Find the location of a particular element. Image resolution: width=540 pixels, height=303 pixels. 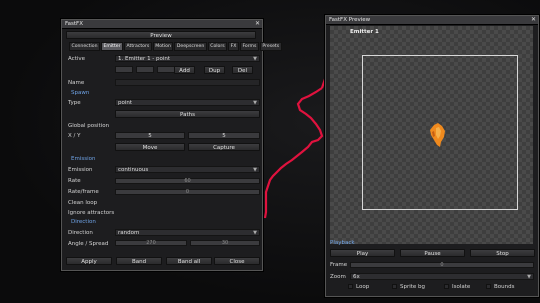

active-label: Active is located at coordinates (77, 59).